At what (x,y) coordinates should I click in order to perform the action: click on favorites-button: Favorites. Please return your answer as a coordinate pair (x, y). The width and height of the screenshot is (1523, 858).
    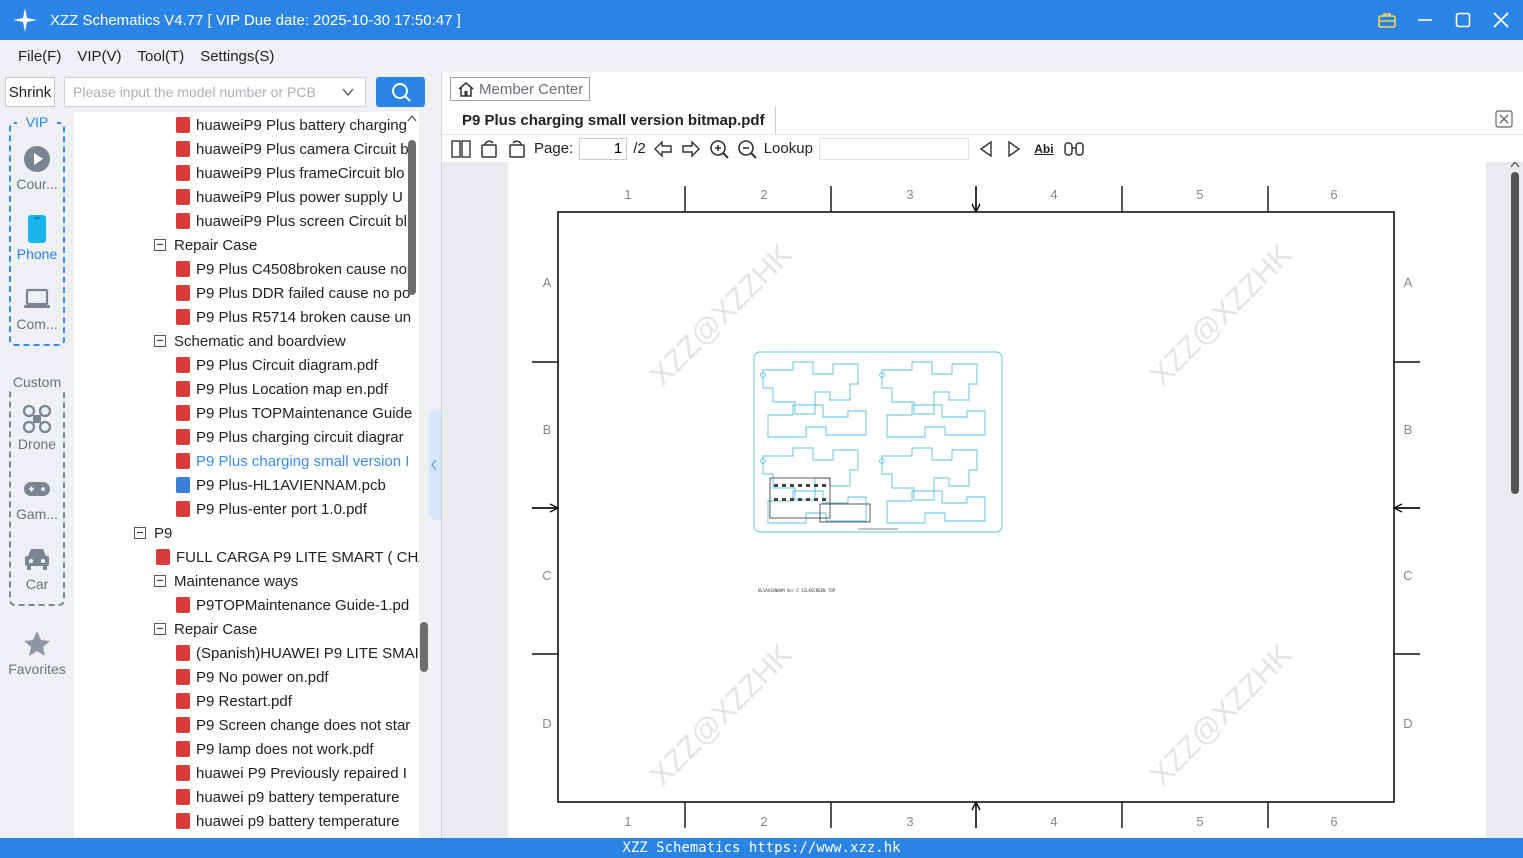
    Looking at the image, I should click on (37, 652).